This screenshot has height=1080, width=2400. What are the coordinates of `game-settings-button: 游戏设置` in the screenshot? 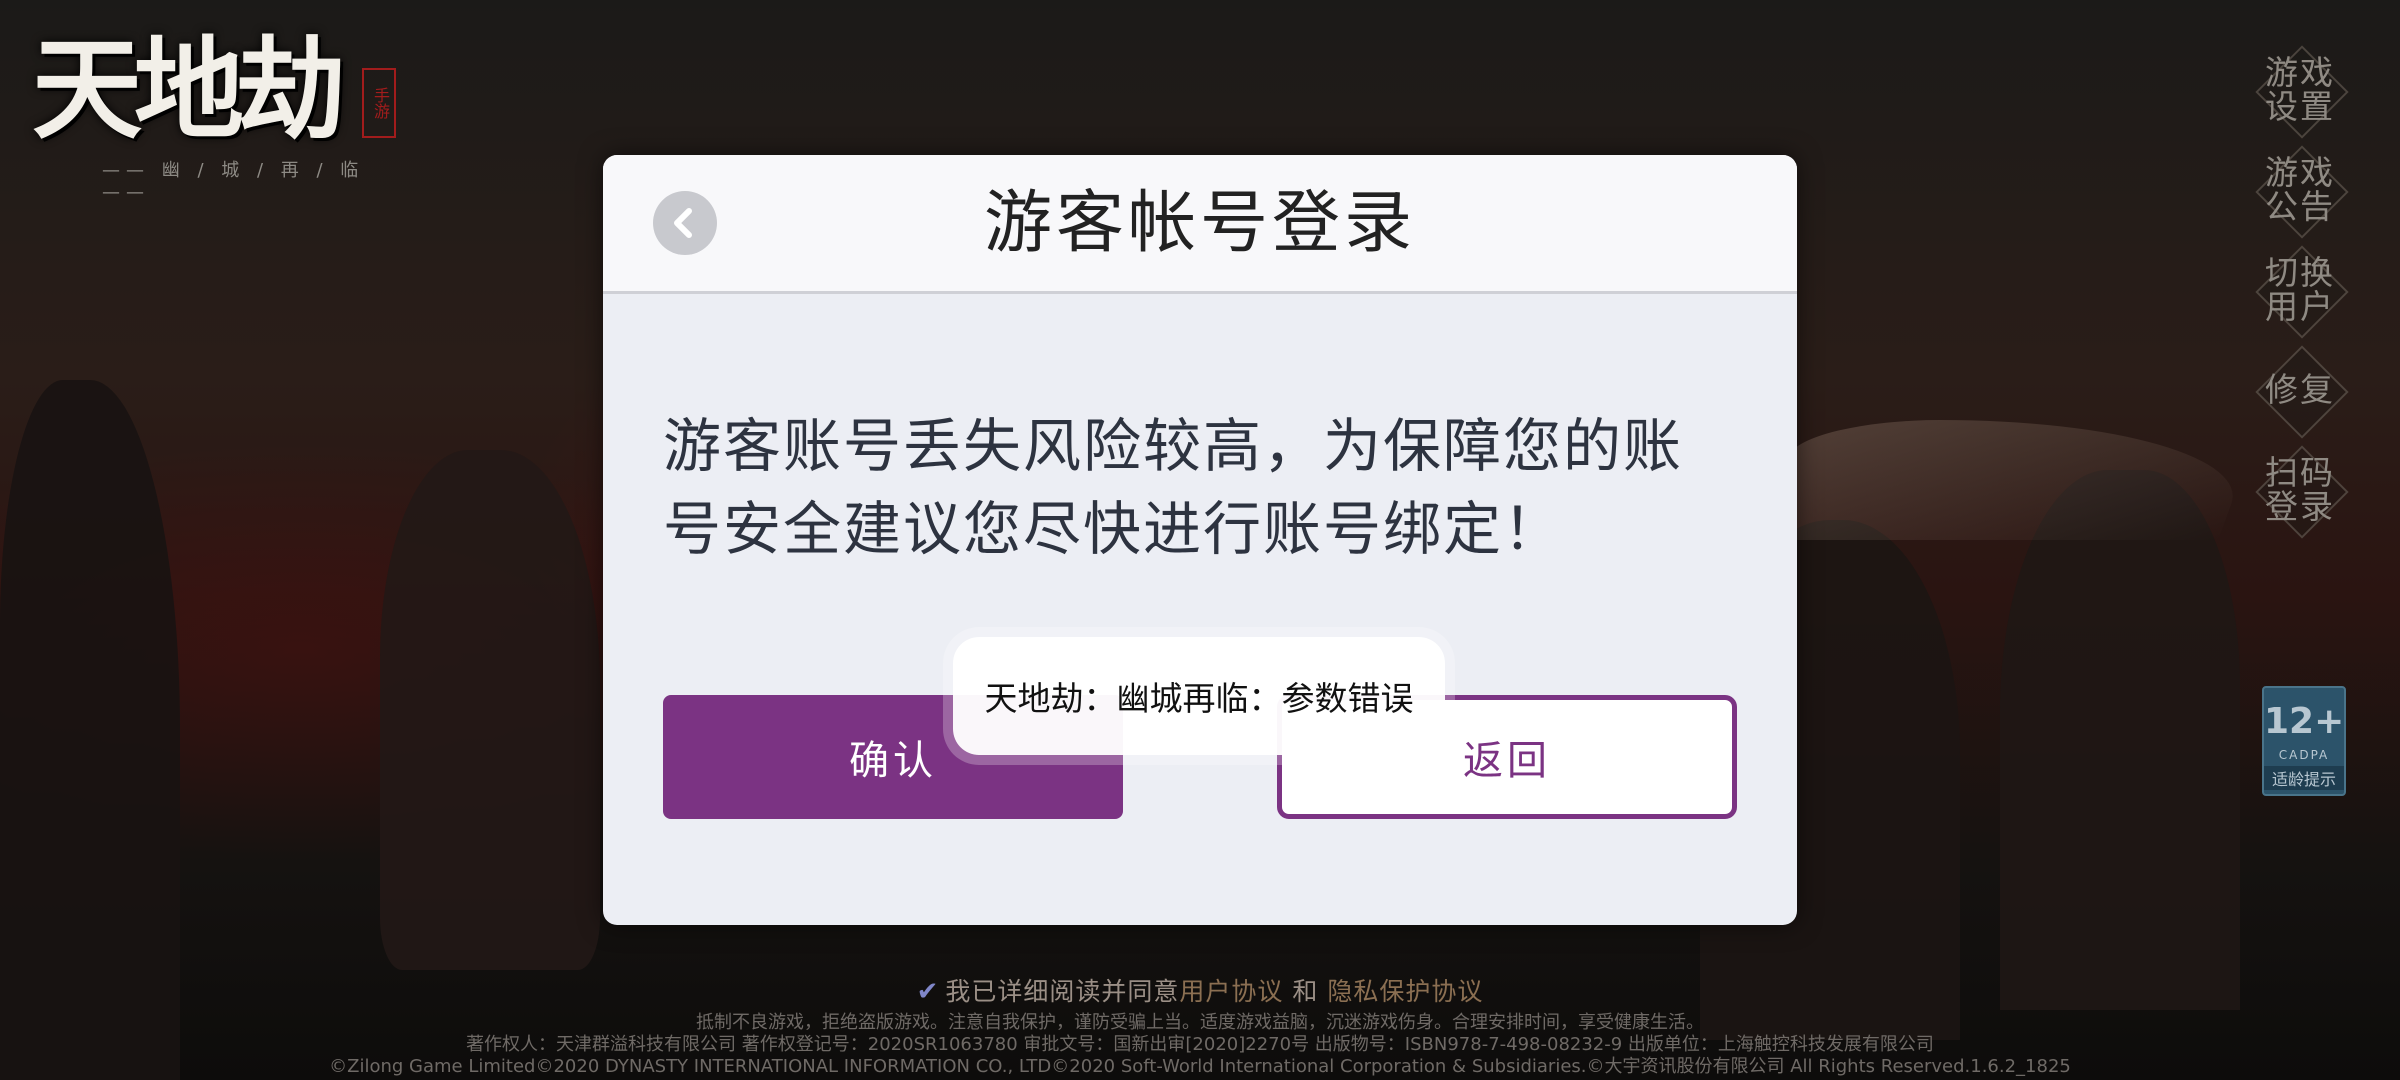 It's located at (2300, 90).